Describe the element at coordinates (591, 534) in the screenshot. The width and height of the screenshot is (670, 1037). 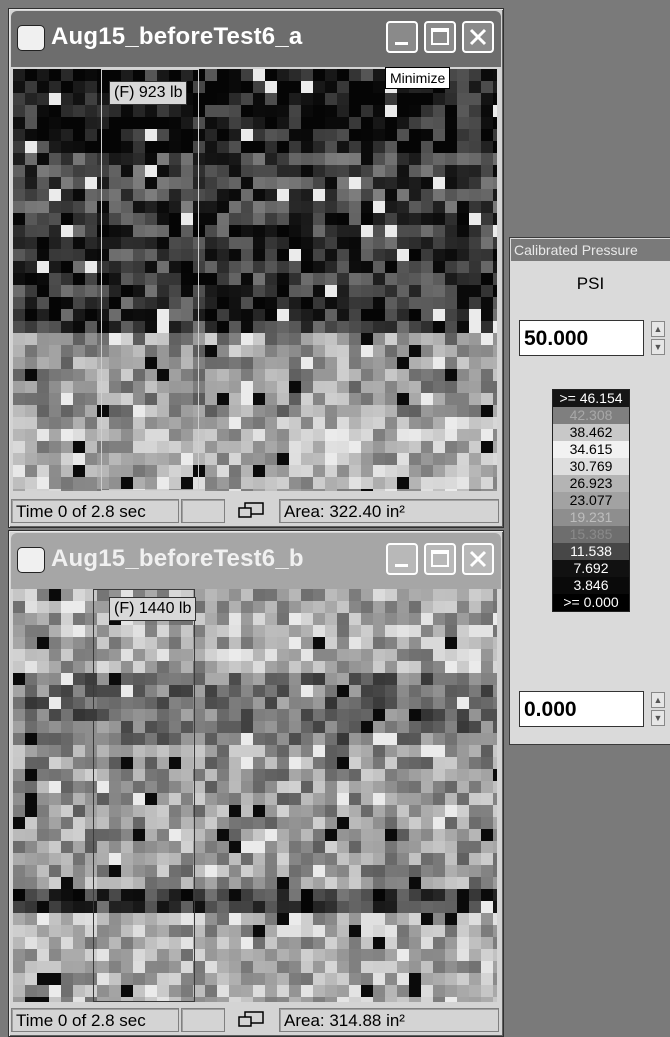
I see `legend-row: 15.385` at that location.